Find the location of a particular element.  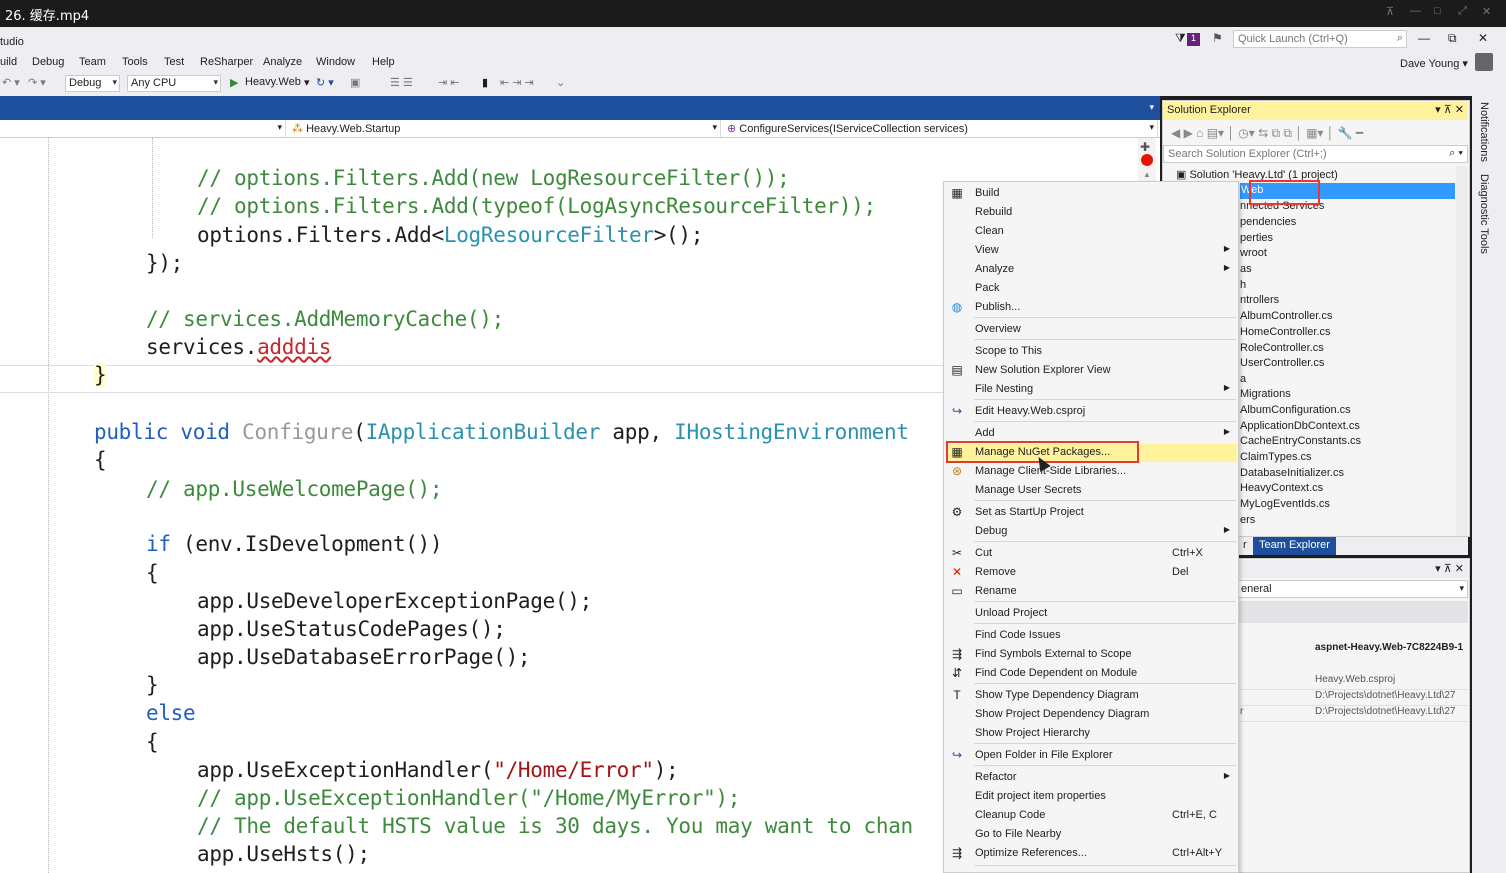

menu-item-go-to-file-nearby: Go to File Nearby is located at coordinates (1091, 834).